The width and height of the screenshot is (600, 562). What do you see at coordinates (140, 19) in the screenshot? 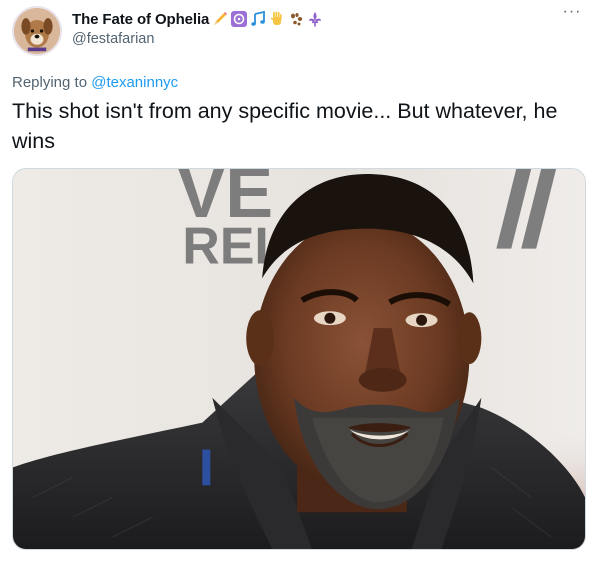
I see `display-name: The Fate of Ophelia` at bounding box center [140, 19].